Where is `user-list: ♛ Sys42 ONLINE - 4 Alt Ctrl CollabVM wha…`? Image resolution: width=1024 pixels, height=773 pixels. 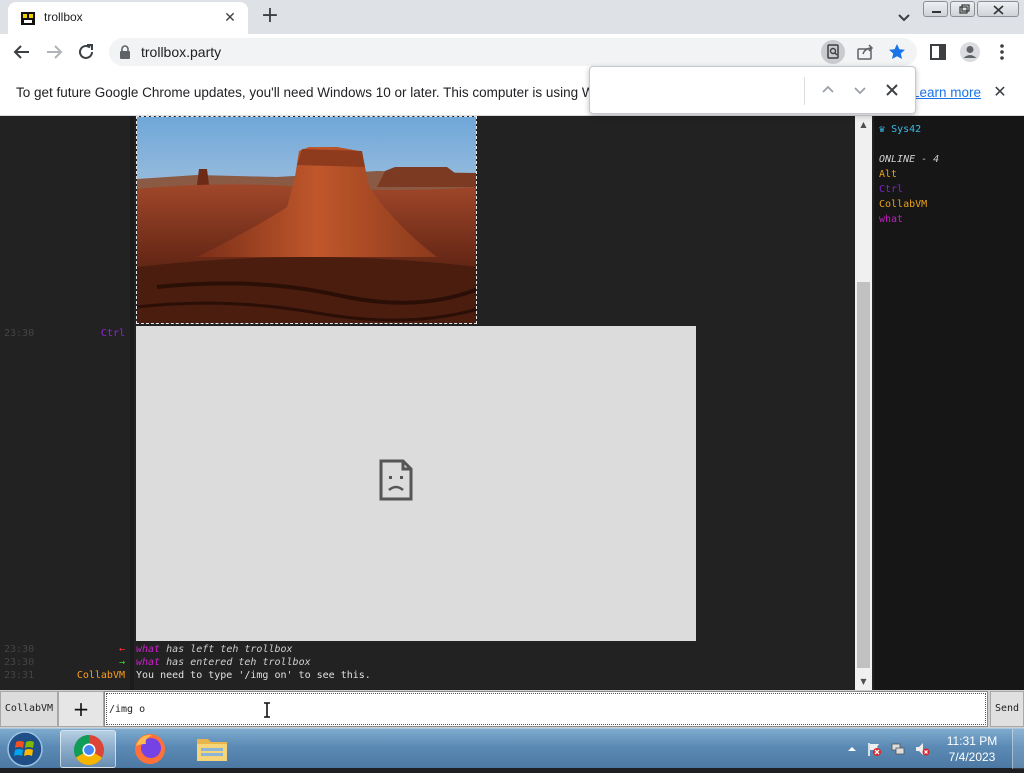
user-list: ♛ Sys42 ONLINE - 4 Alt Ctrl CollabVM wha… is located at coordinates (949, 403).